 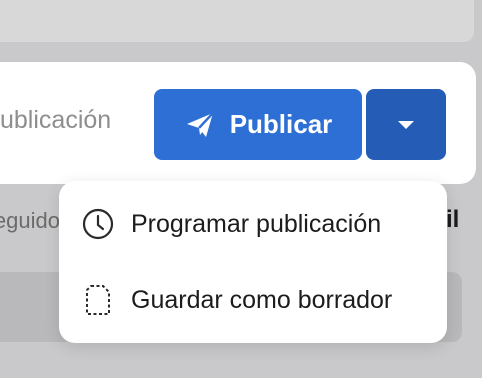 What do you see at coordinates (98, 224) in the screenshot?
I see `clock-icon` at bounding box center [98, 224].